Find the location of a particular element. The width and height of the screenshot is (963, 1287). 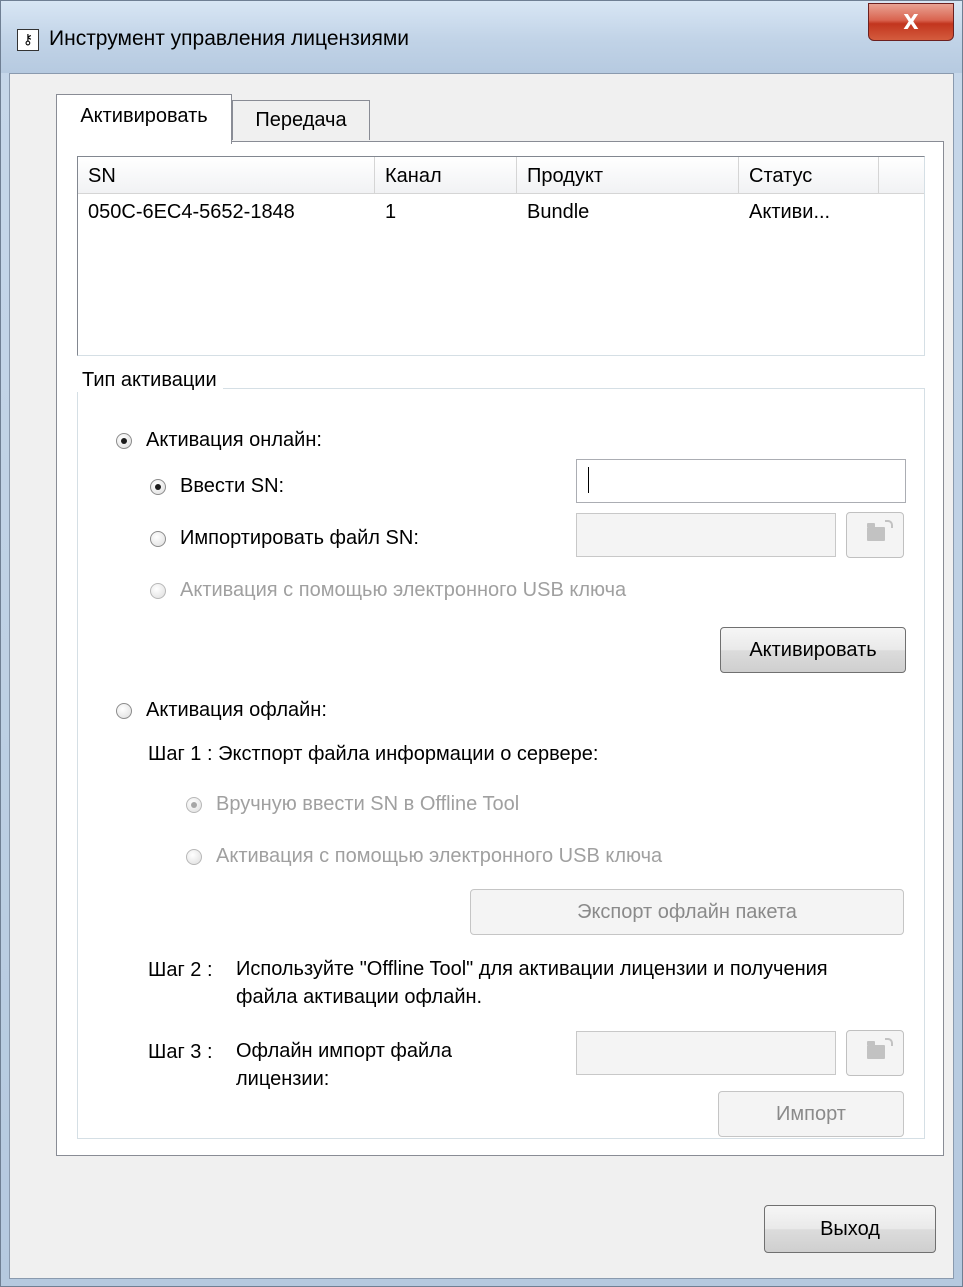

browse-sn-file-button is located at coordinates (875, 535).